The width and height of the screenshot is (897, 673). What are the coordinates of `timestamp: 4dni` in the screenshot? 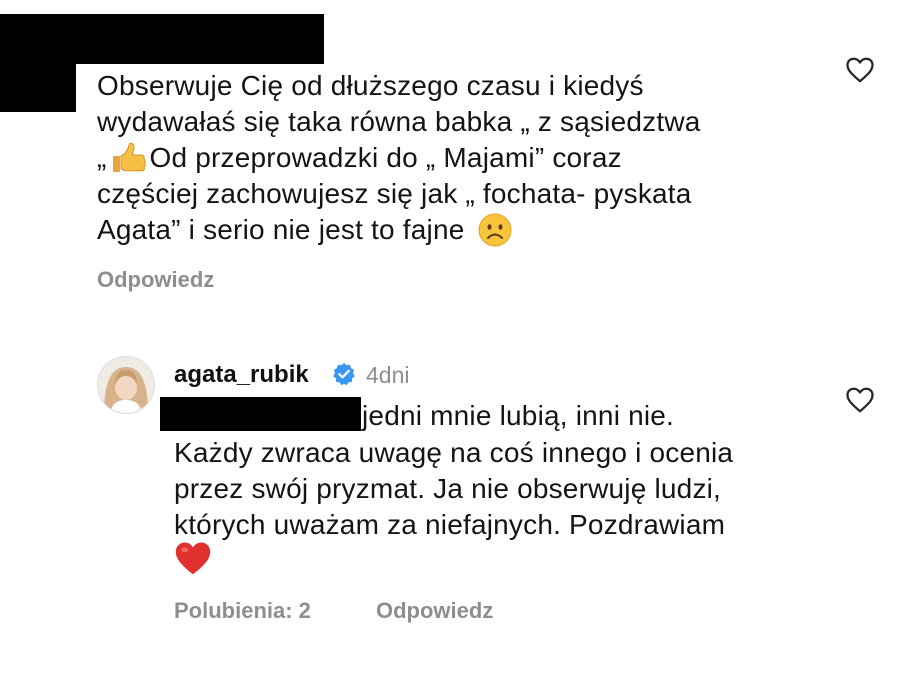 It's located at (388, 375).